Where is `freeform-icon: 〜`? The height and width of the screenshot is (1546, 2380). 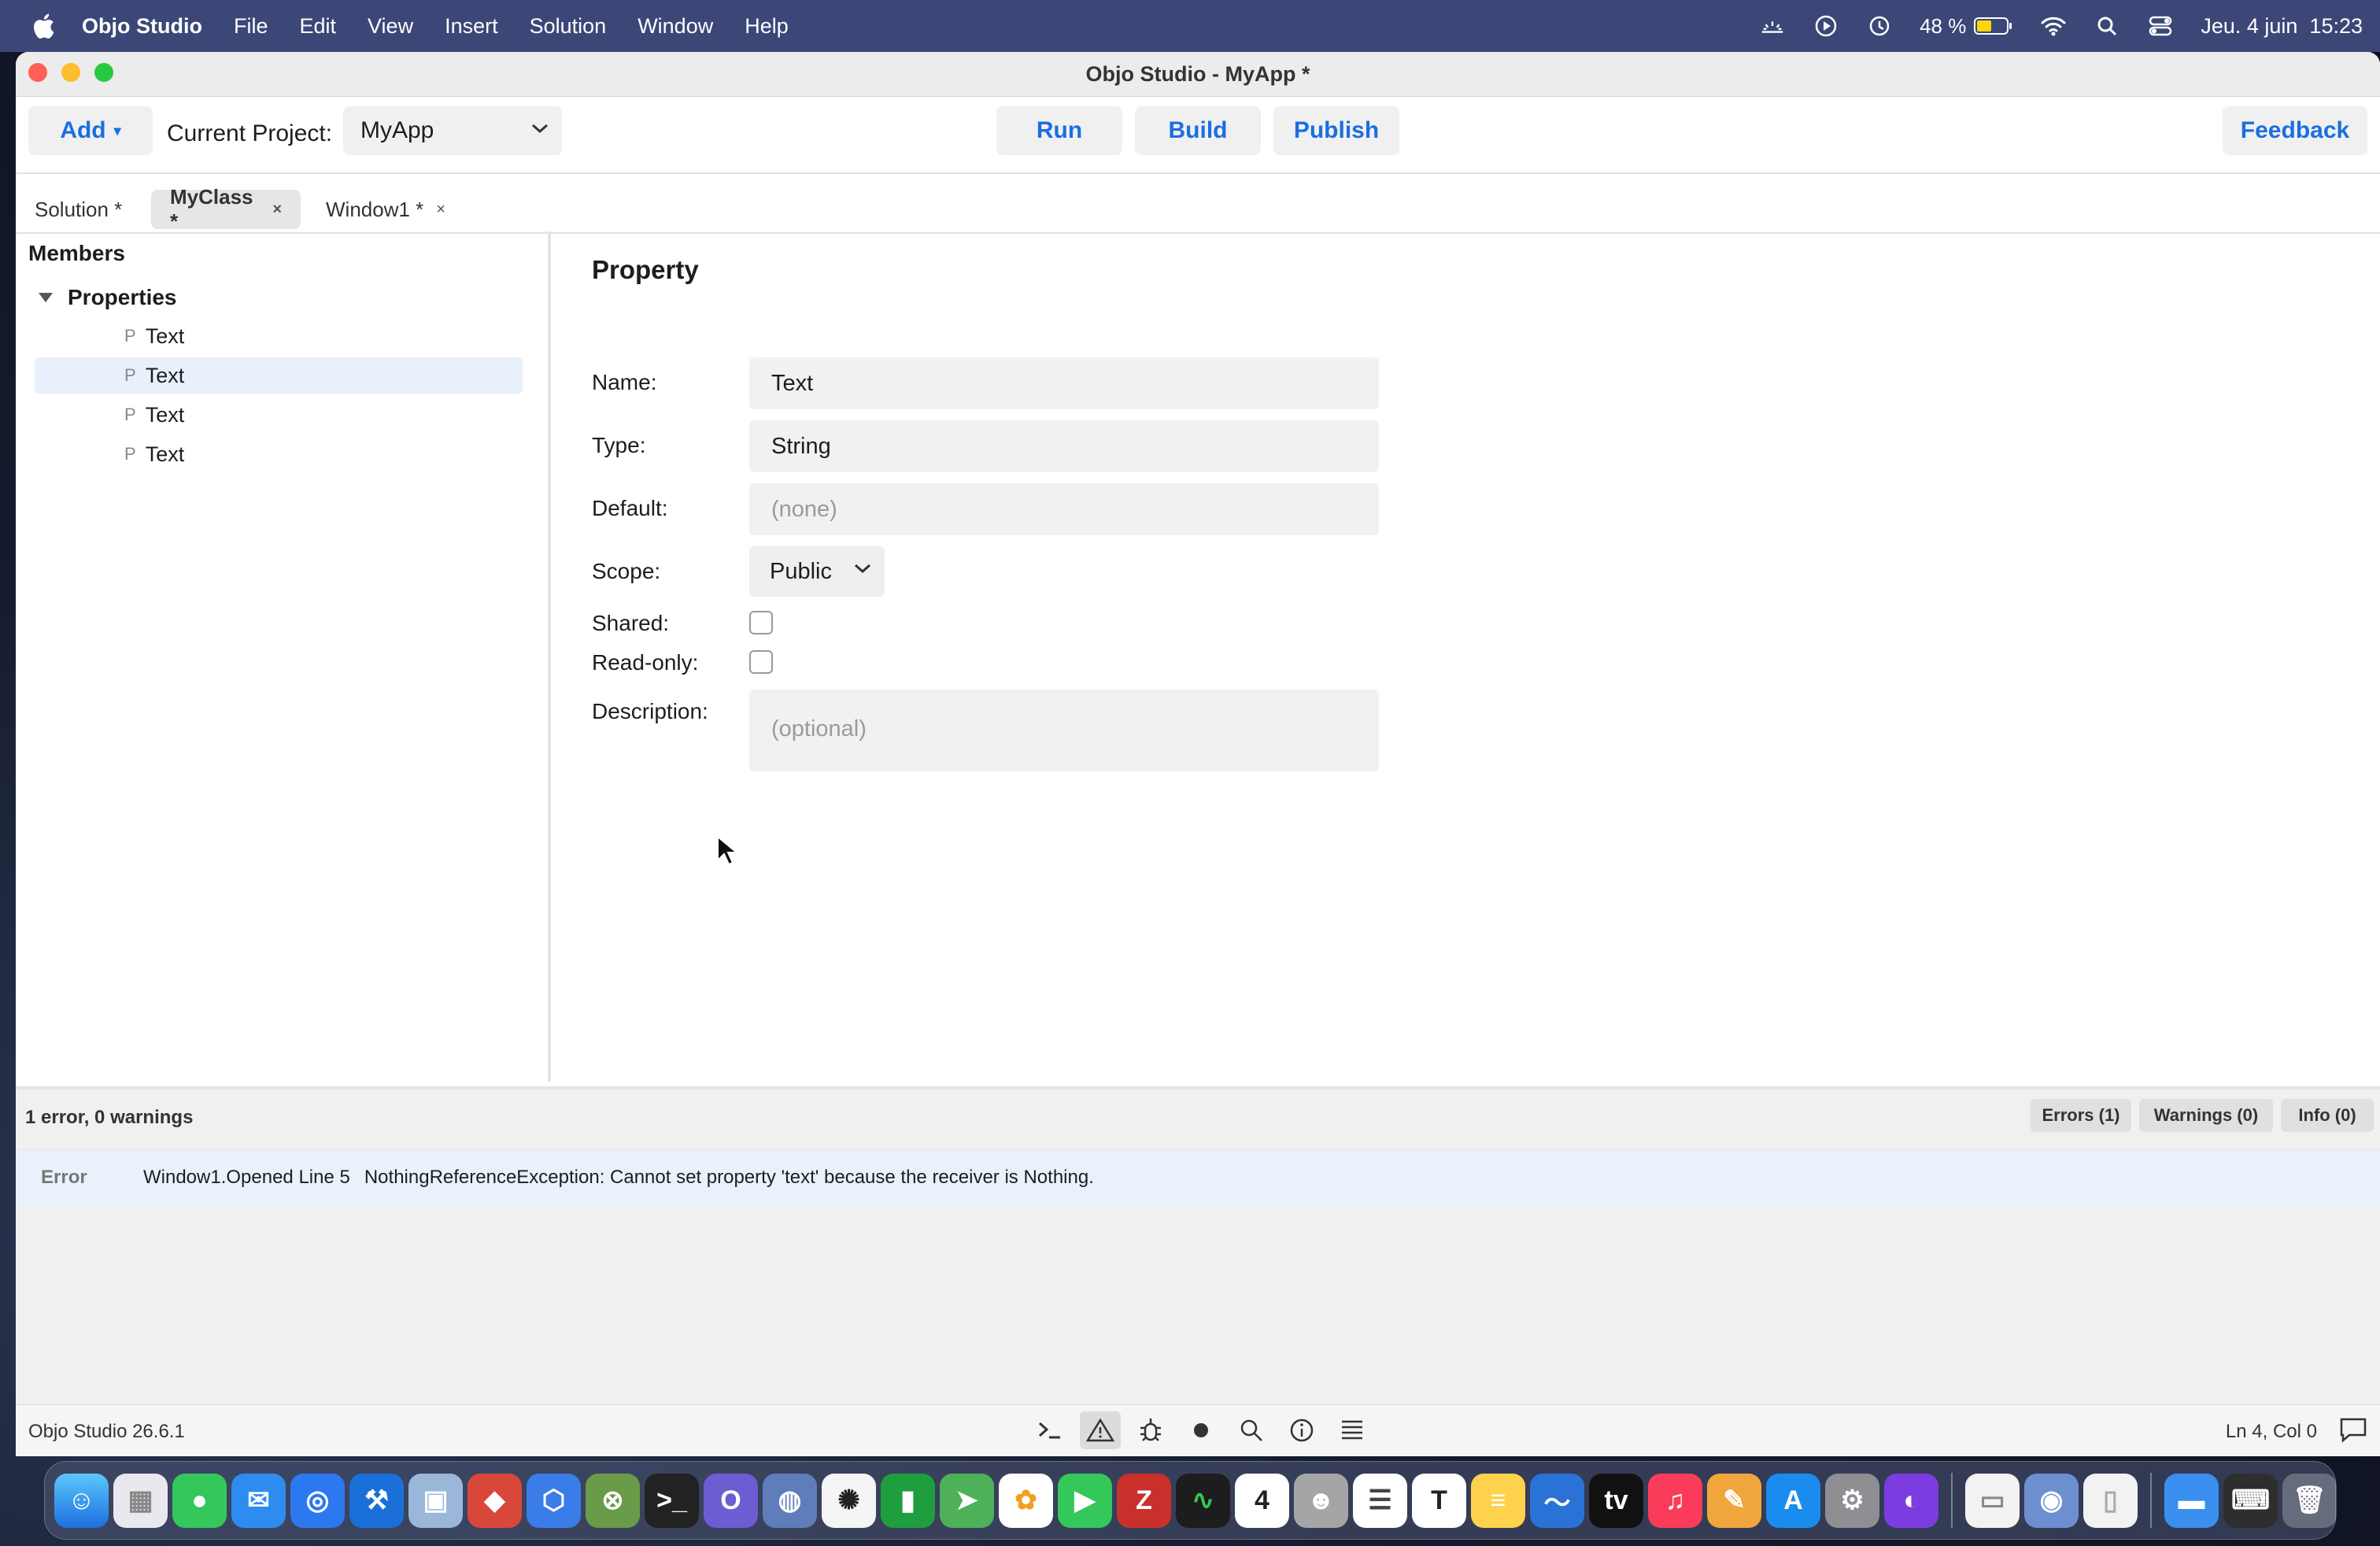 freeform-icon: 〜 is located at coordinates (1557, 1500).